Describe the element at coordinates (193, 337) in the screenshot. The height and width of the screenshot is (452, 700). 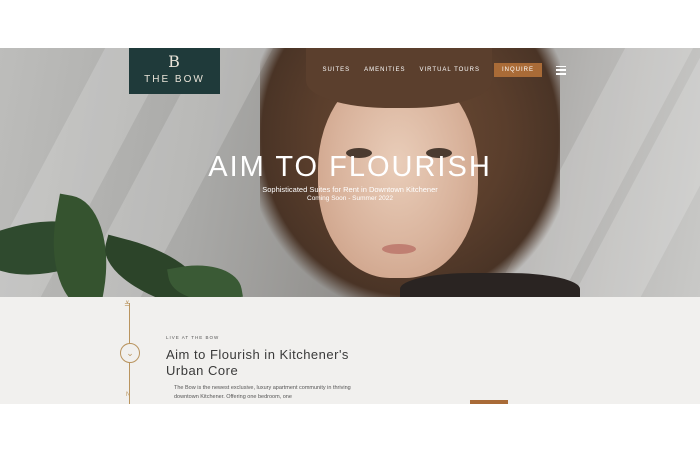
I see `section-eyebrow: LIVE AT THE BOW` at that location.